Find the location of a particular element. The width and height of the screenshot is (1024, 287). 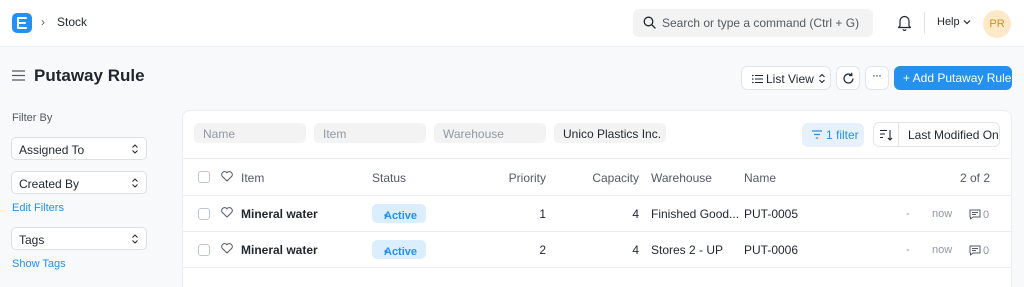

help-label: Help is located at coordinates (948, 22).